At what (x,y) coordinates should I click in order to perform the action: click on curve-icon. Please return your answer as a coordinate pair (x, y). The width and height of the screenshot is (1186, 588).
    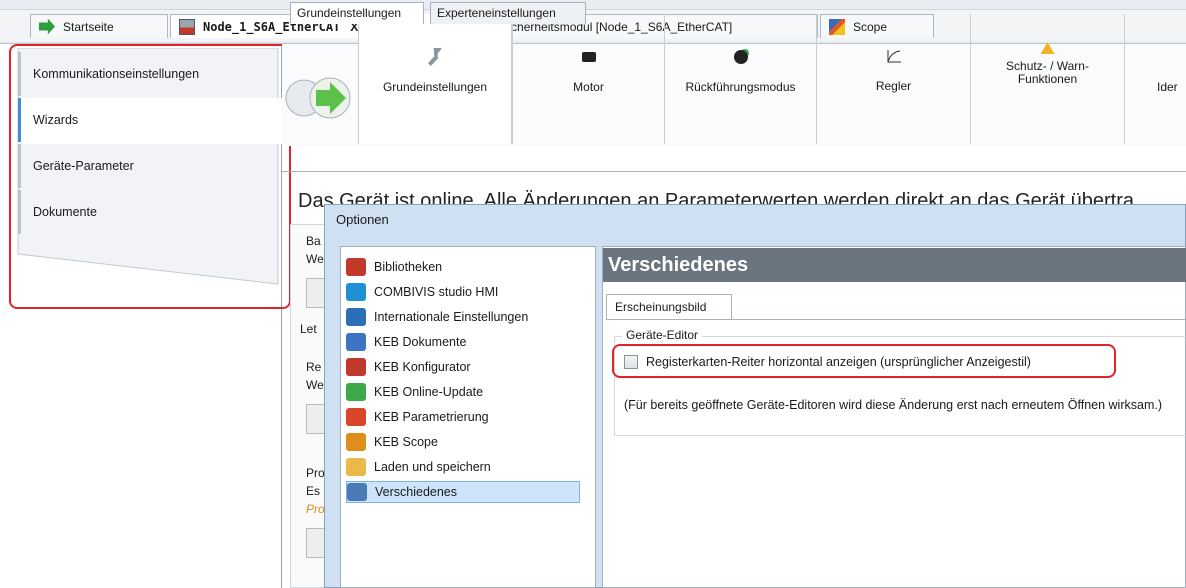
    Looking at the image, I should click on (894, 56).